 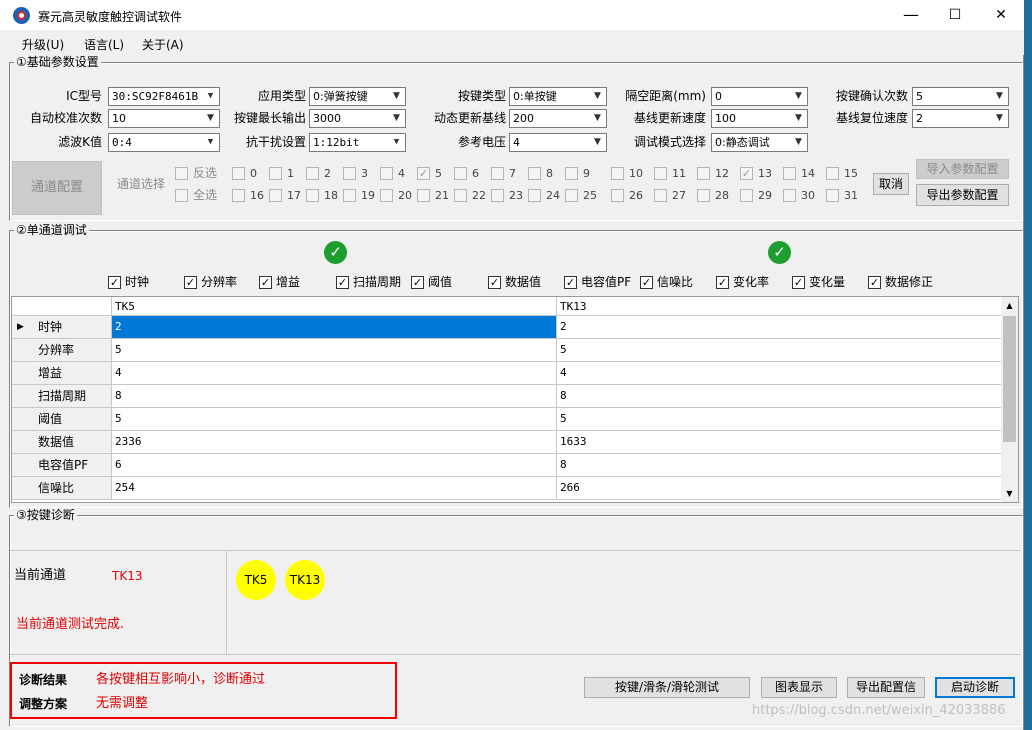 What do you see at coordinates (759, 96) in the screenshot?
I see `gap-select: 0 ▼` at bounding box center [759, 96].